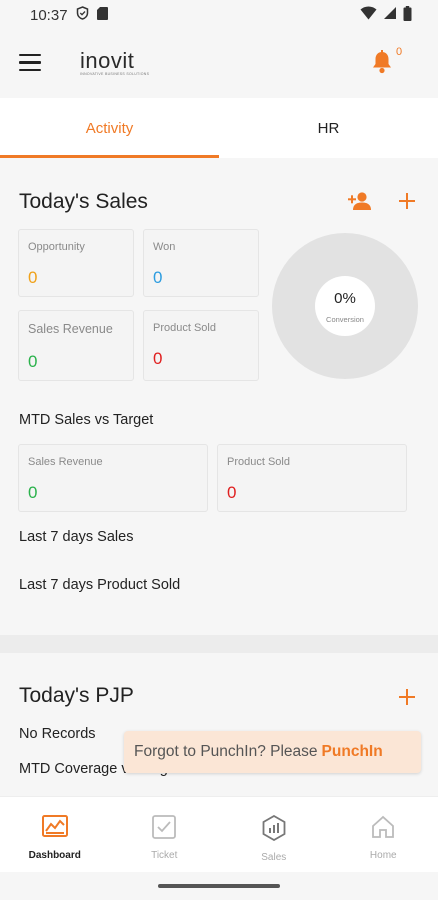 Image resolution: width=438 pixels, height=900 pixels. What do you see at coordinates (407, 201) in the screenshot?
I see `add-sales-icon` at bounding box center [407, 201].